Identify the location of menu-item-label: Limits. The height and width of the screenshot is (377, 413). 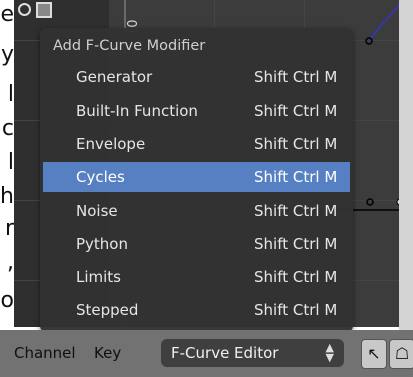
(98, 277).